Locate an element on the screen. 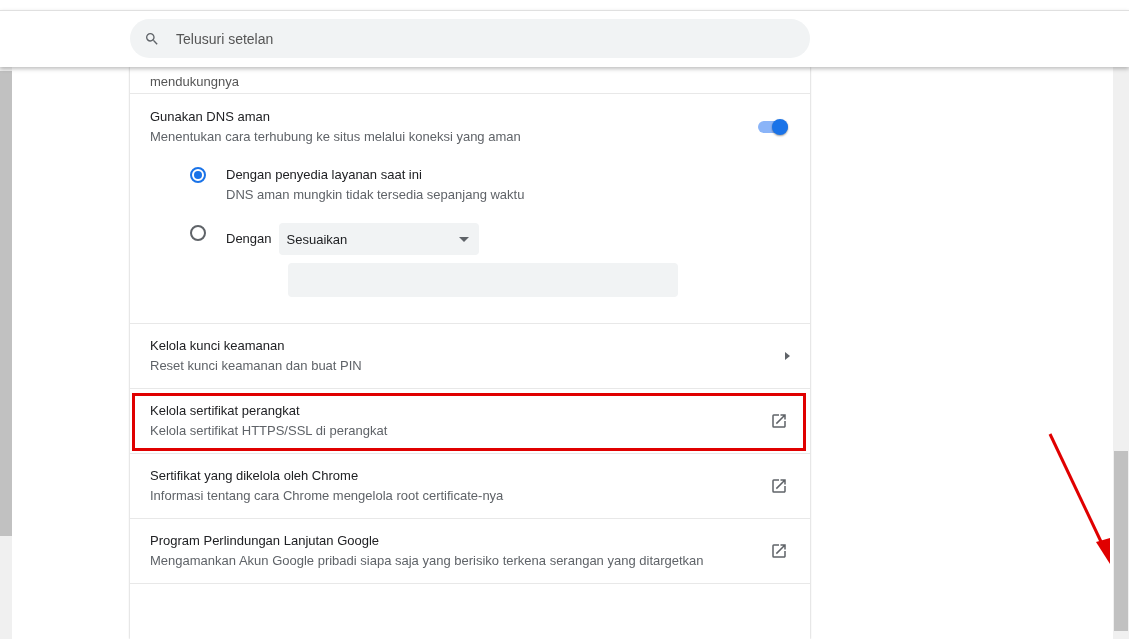  settings-row: Kelola sertifikat perangkat Kelola sertifikat HTTPS/SSL di perangkat is located at coordinates (470, 421).